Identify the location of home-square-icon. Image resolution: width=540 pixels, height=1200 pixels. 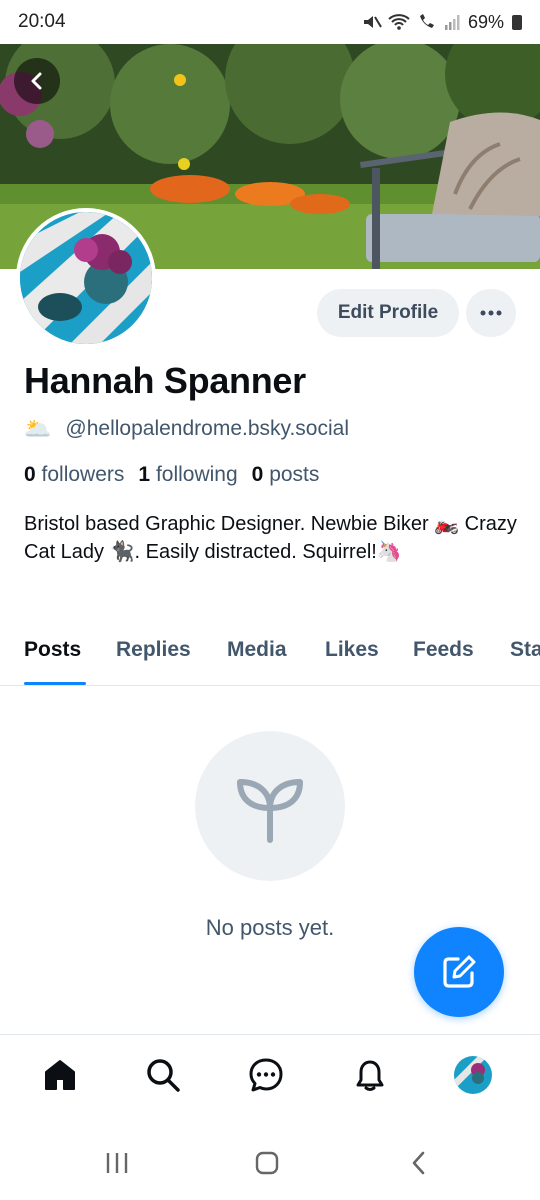
(267, 1163).